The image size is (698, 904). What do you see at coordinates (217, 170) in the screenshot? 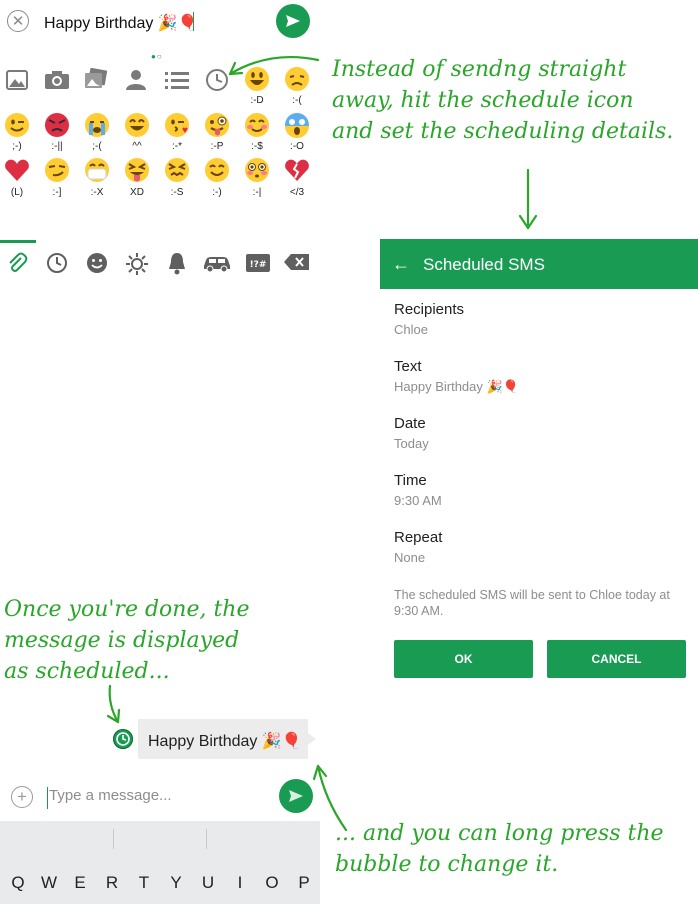
I see `emoji-happy` at bounding box center [217, 170].